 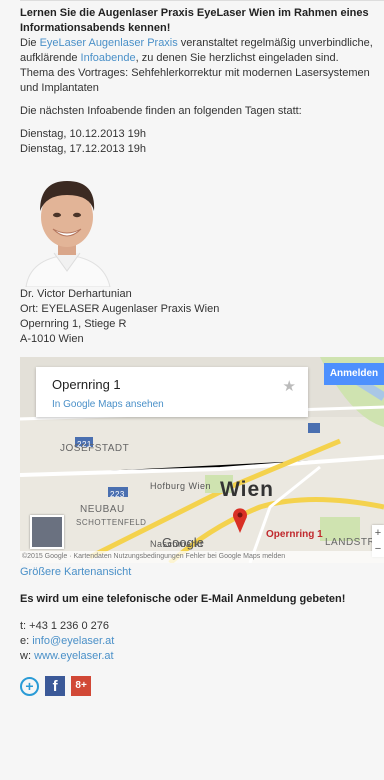 I want to click on infoabende-link: Infoabende, so click(x=108, y=58).